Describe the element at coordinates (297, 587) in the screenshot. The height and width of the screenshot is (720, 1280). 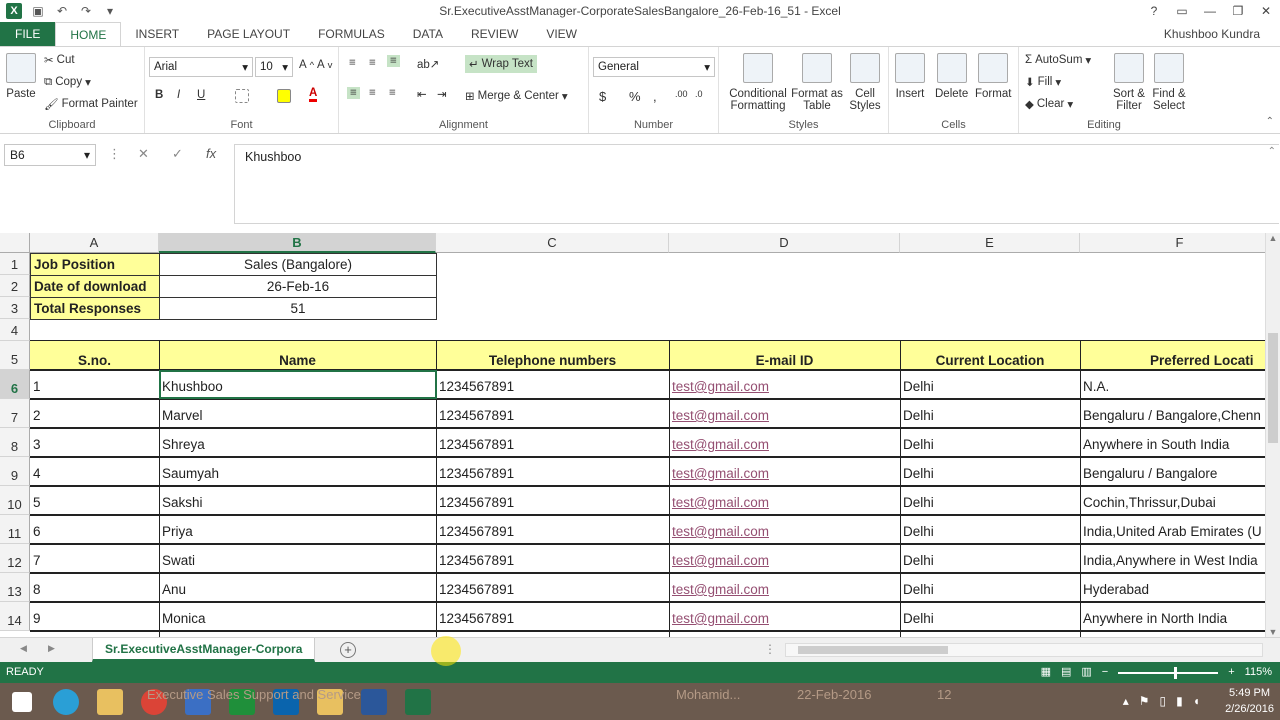
I see `name-cell: Anu` at that location.